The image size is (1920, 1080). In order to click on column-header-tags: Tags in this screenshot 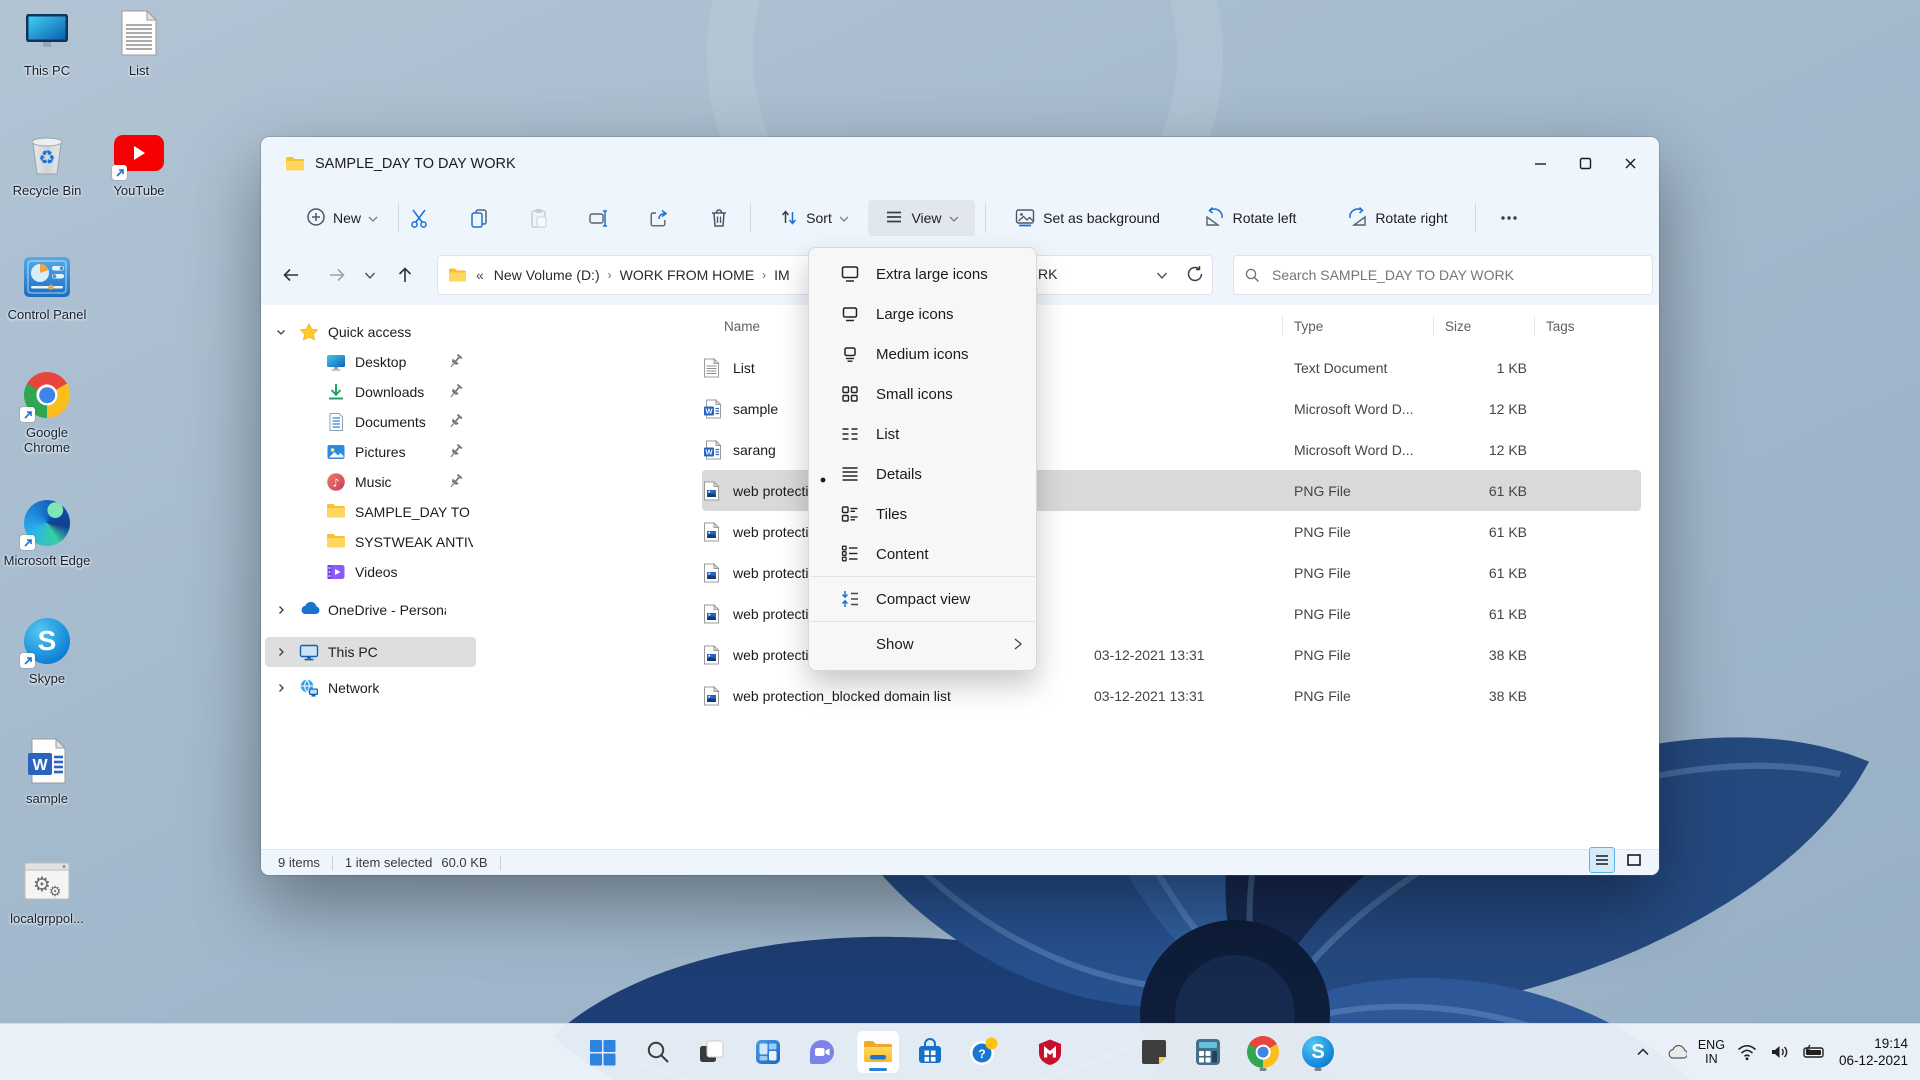, I will do `click(1587, 326)`.